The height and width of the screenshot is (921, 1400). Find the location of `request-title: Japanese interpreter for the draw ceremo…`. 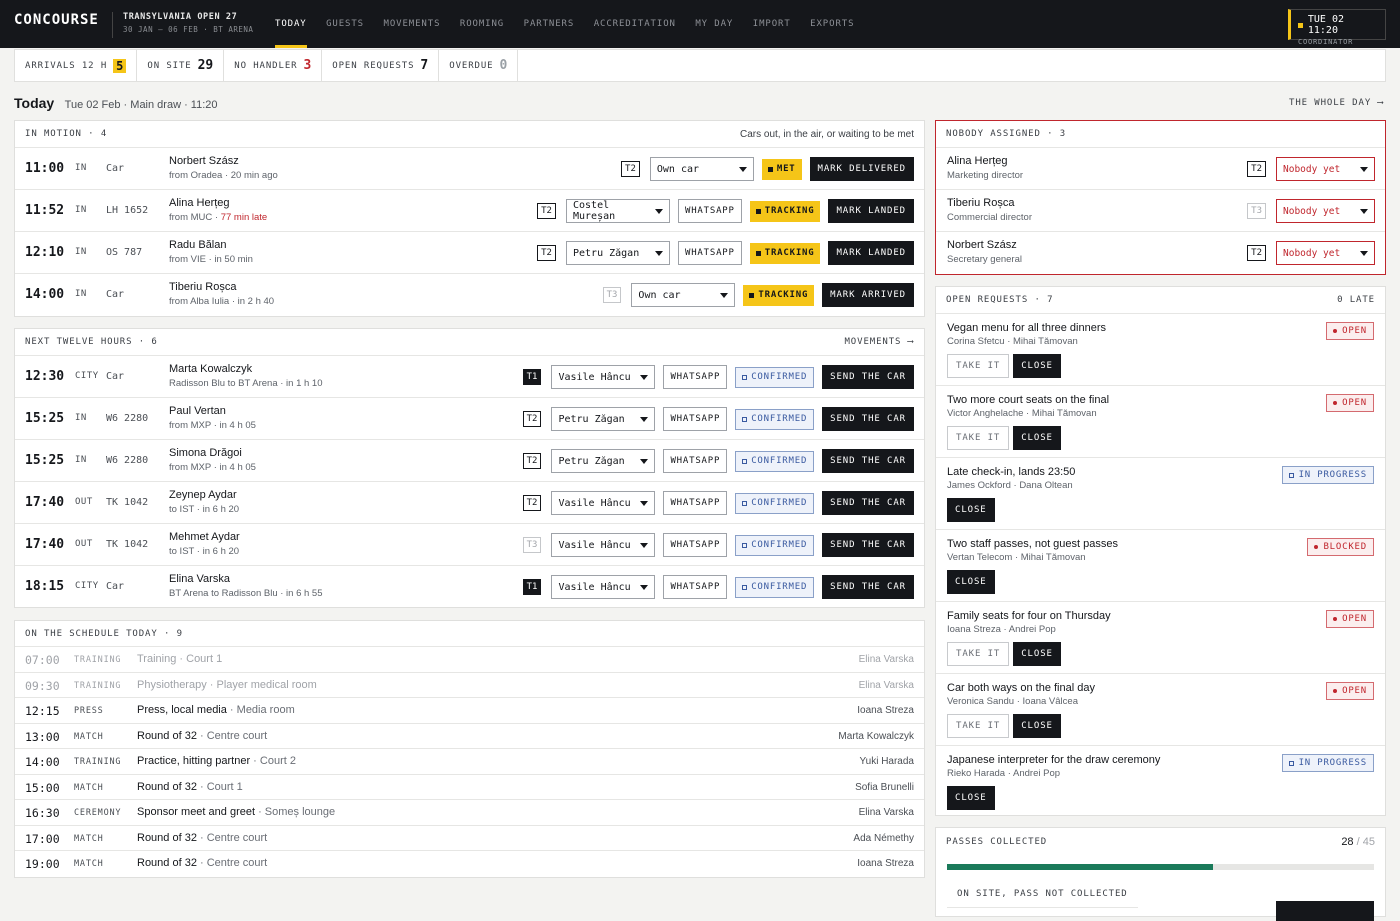

request-title: Japanese interpreter for the draw ceremo… is located at coordinates (1053, 760).